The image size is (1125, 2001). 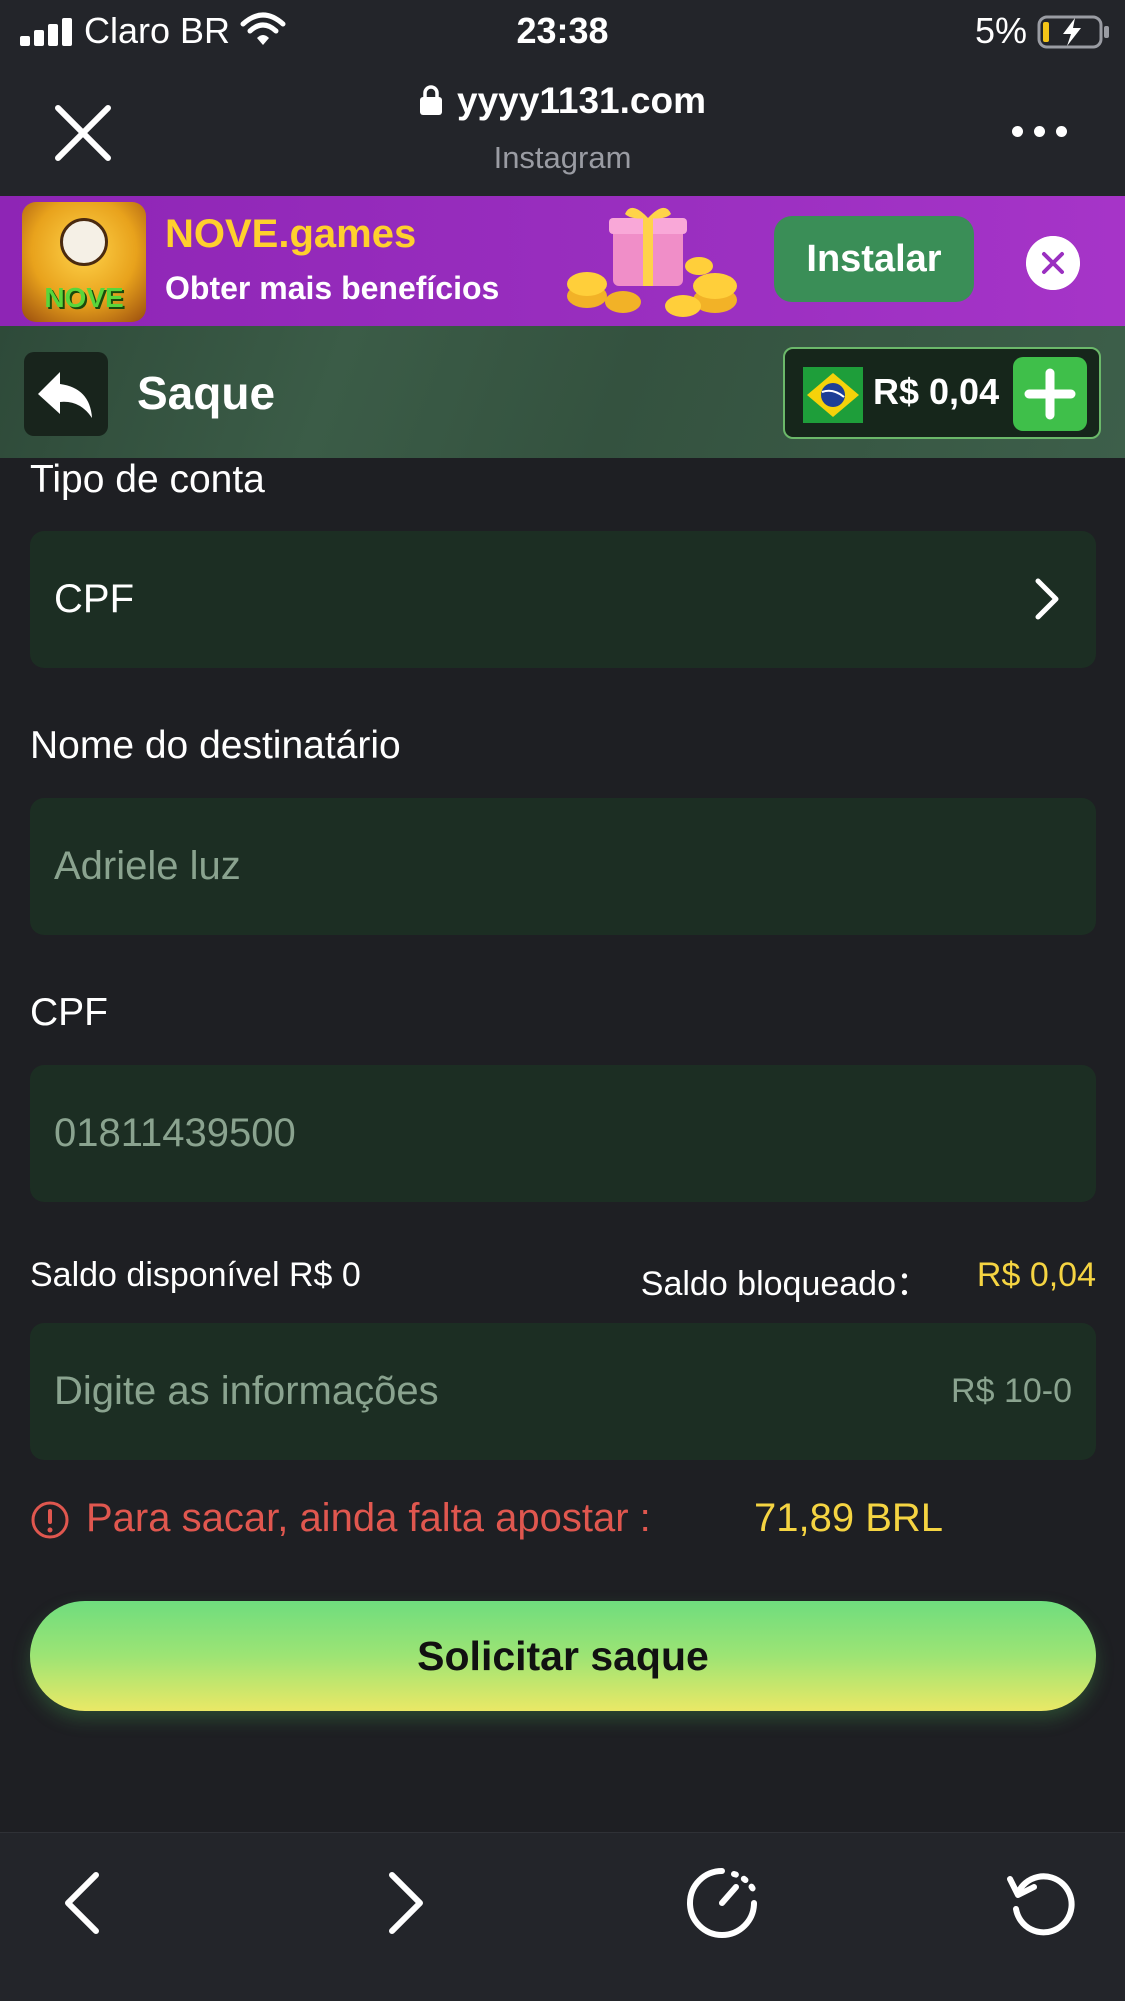 I want to click on install-button: Instalar, so click(x=874, y=259).